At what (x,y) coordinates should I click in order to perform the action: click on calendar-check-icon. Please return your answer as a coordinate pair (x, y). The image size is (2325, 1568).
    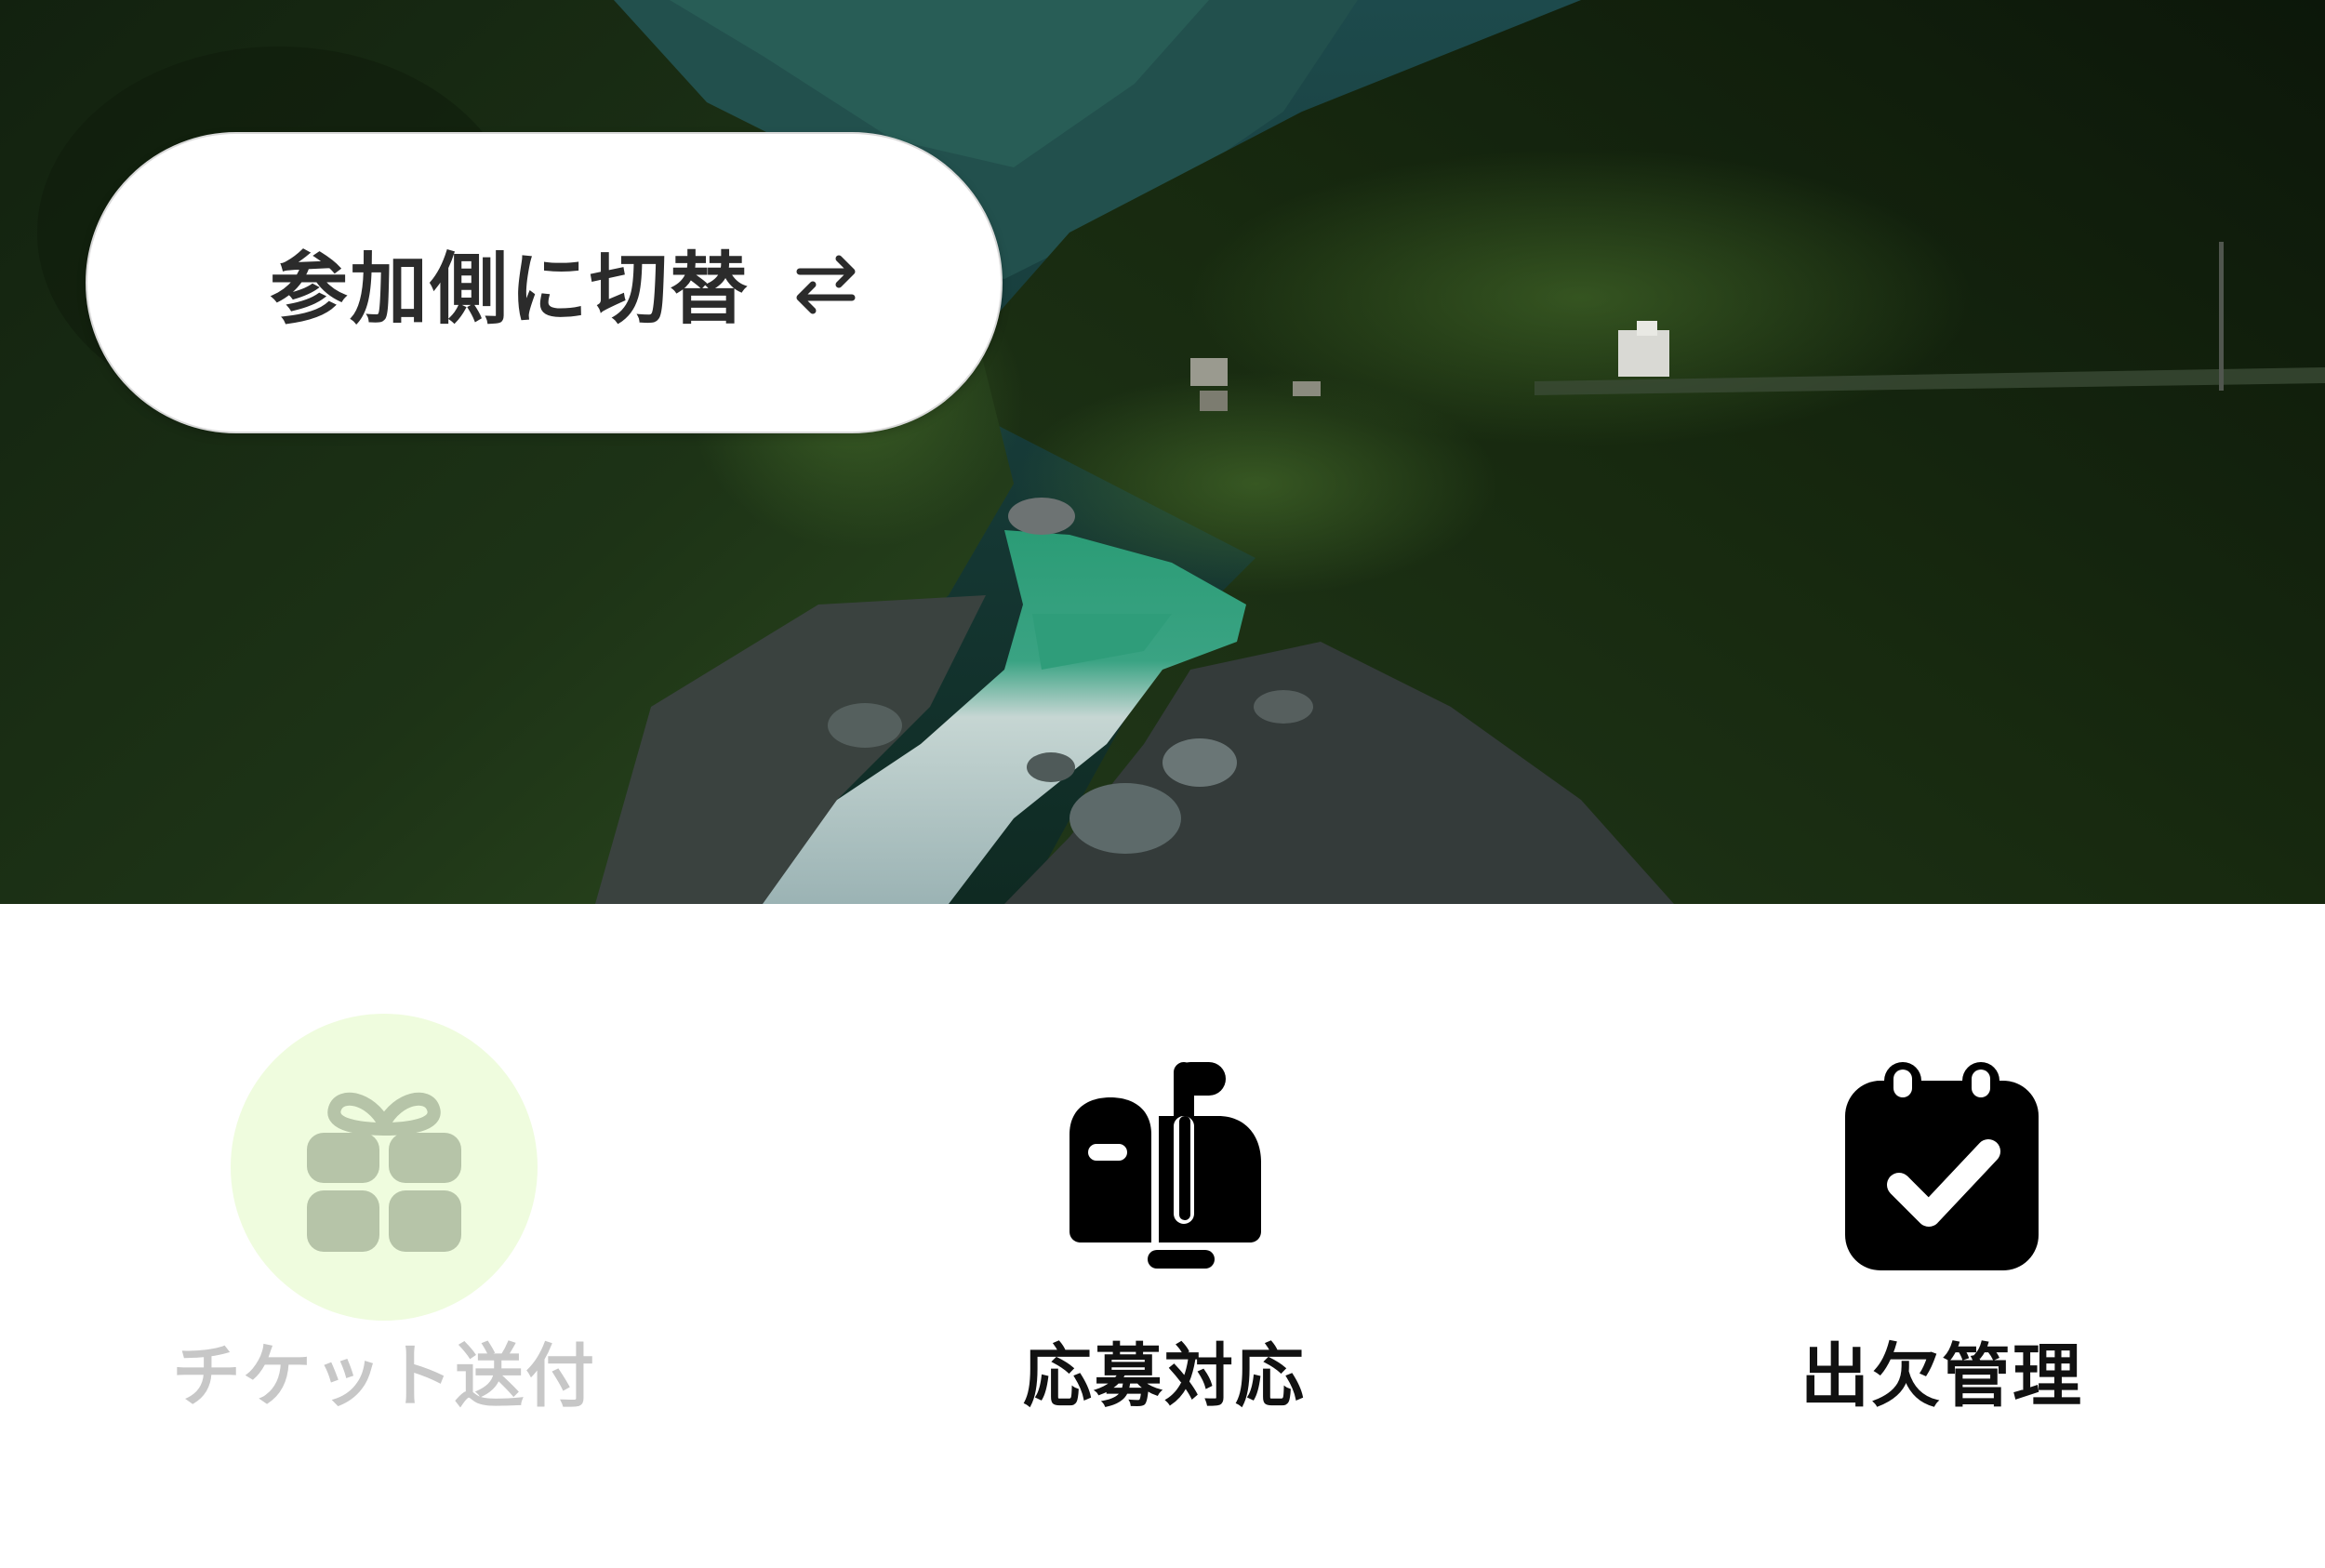
    Looking at the image, I should click on (1942, 1167).